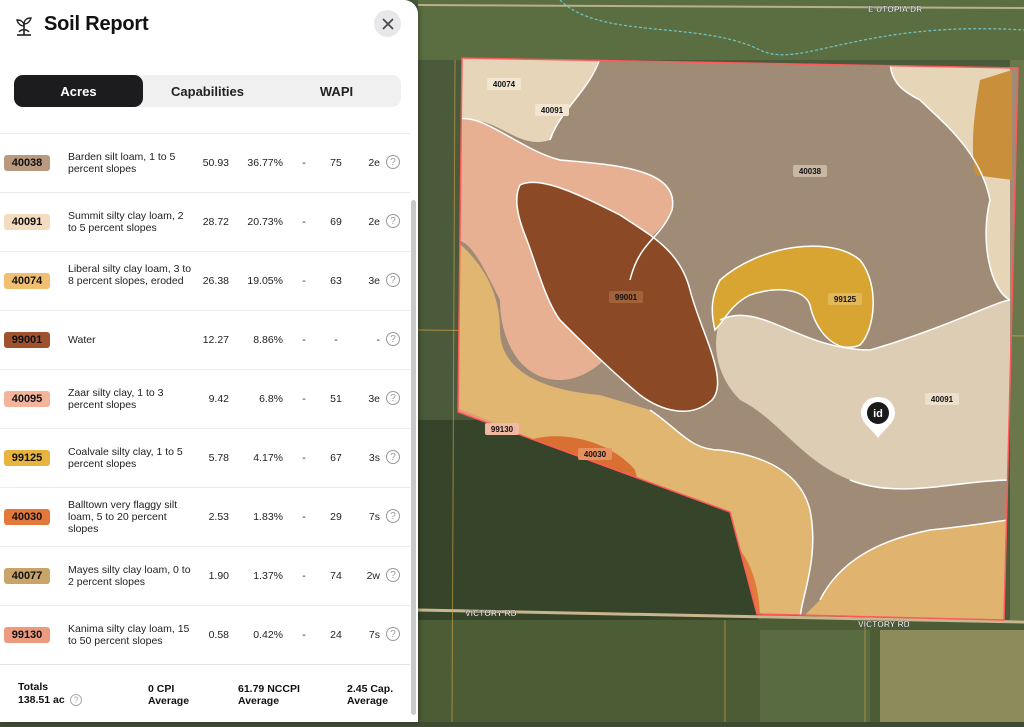 This screenshot has height=727, width=1024. What do you see at coordinates (502, 429) in the screenshot?
I see `poly-label: 99130` at bounding box center [502, 429].